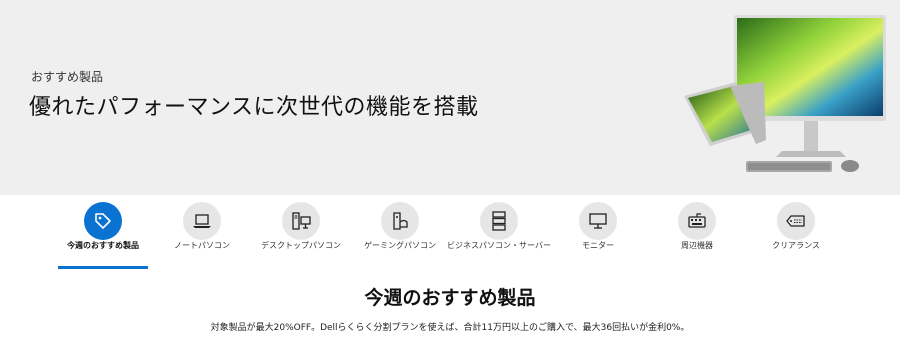 The width and height of the screenshot is (900, 353). I want to click on tag-icon, so click(103, 221).